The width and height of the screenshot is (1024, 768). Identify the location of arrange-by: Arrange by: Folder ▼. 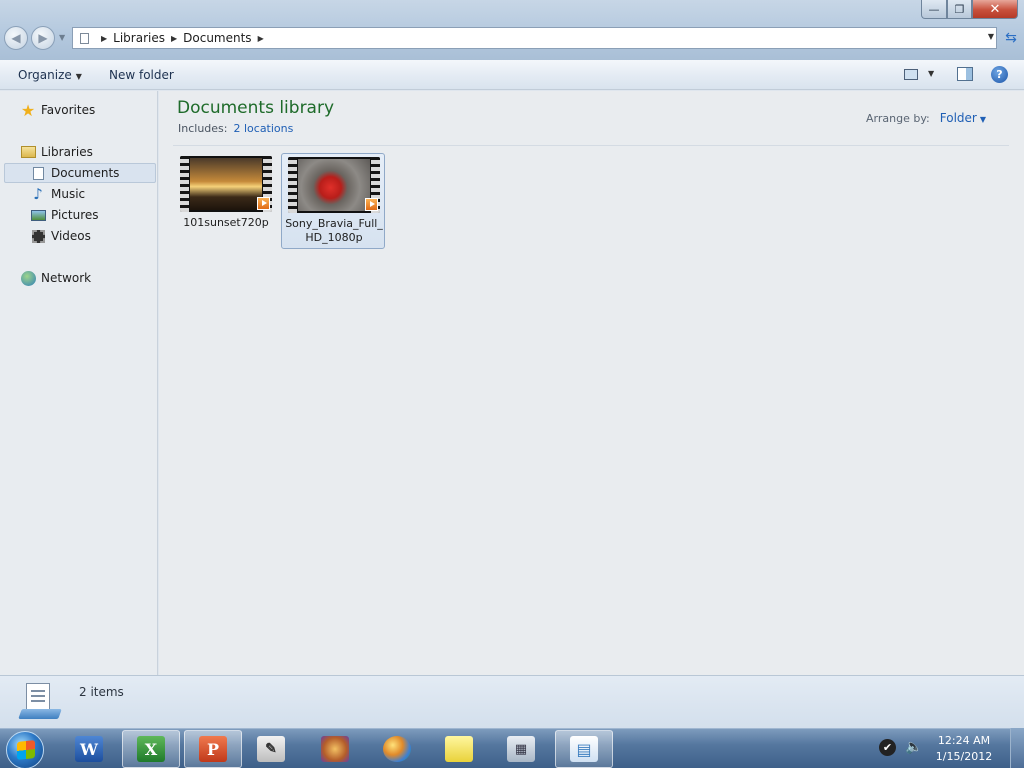
(926, 118).